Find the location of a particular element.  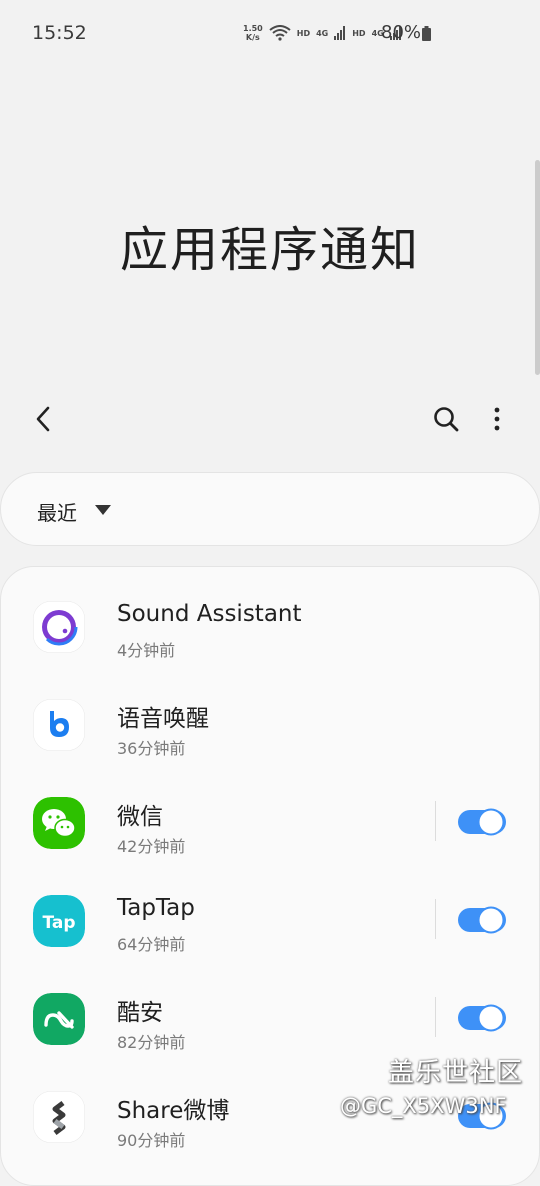

app-name: 酷安 is located at coordinates (140, 1013).